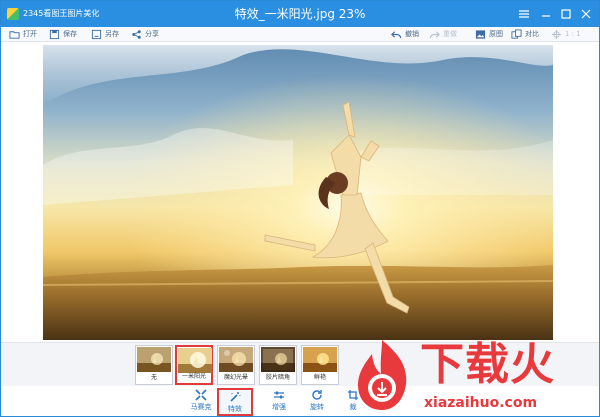 Image resolution: width=600 pixels, height=417 pixels. Describe the element at coordinates (279, 395) in the screenshot. I see `sliders-icon` at that location.